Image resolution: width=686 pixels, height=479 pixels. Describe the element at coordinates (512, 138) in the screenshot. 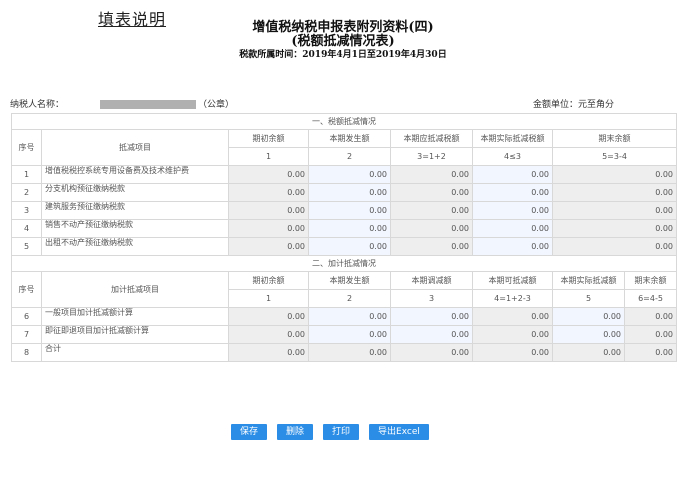

I see `col-header: 本期实际抵减税额` at that location.